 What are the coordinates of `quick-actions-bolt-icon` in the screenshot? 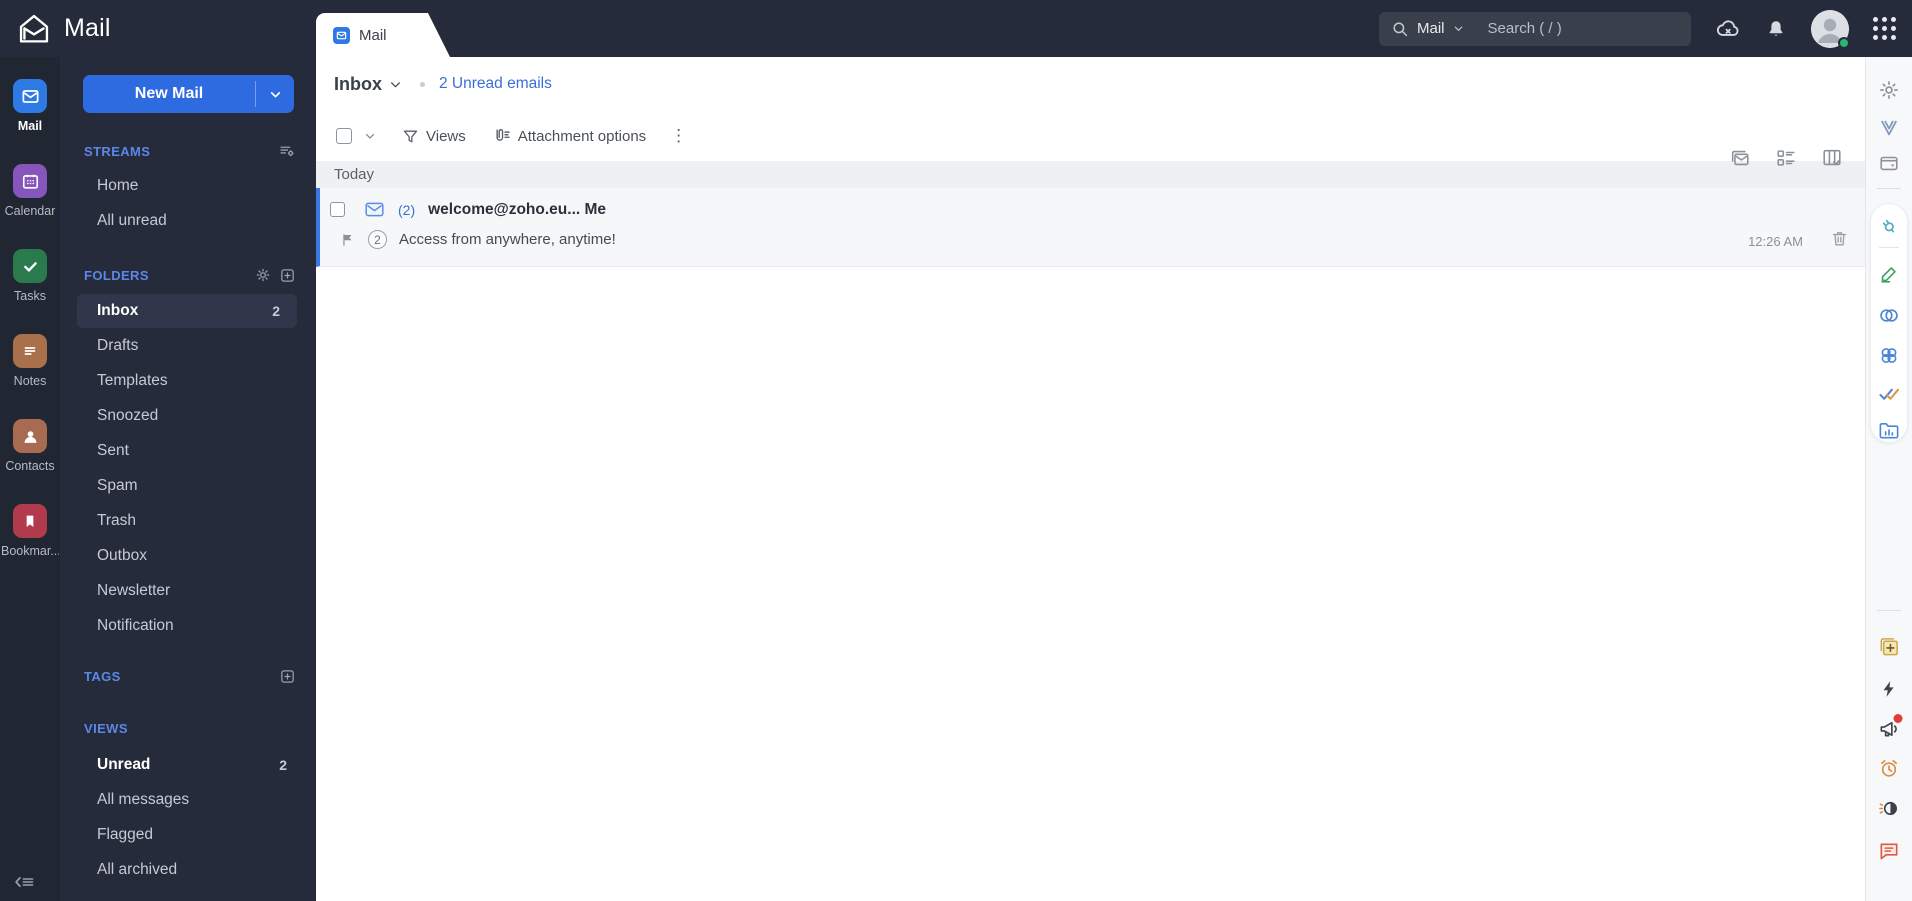 It's located at (1889, 689).